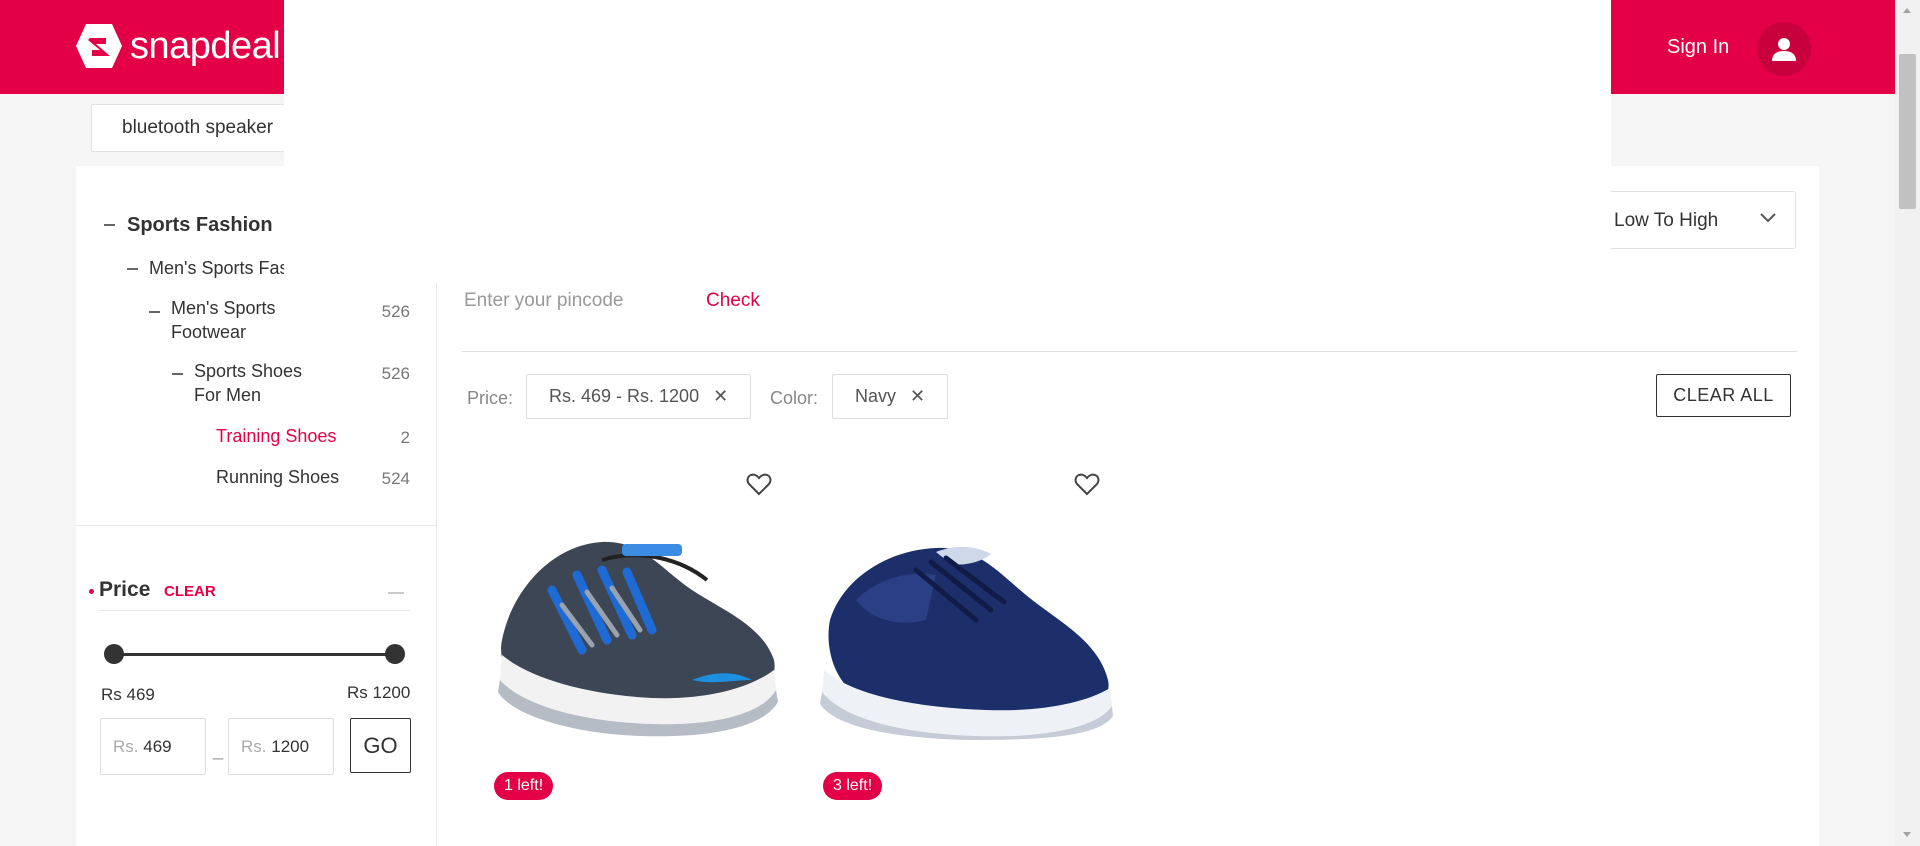 This screenshot has width=1920, height=846. I want to click on pincode-input: Enter your pincode, so click(544, 301).